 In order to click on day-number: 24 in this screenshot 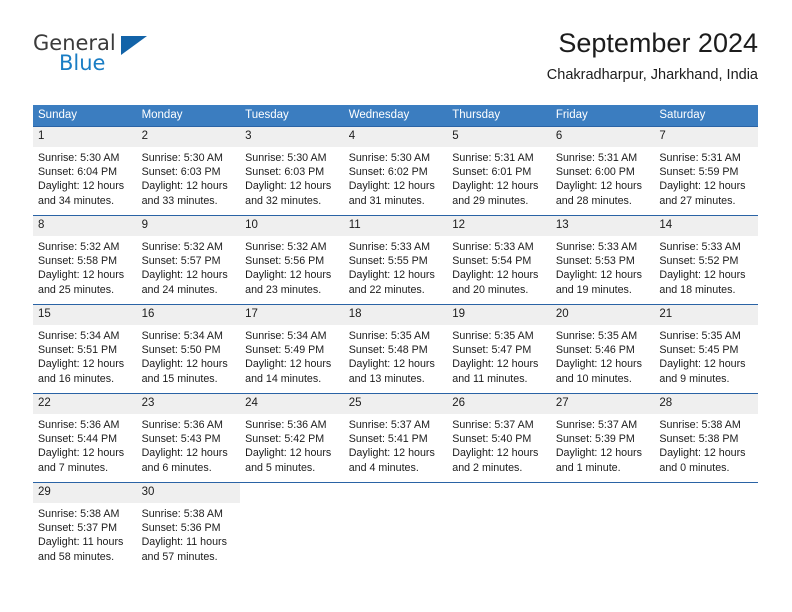, I will do `click(292, 404)`.